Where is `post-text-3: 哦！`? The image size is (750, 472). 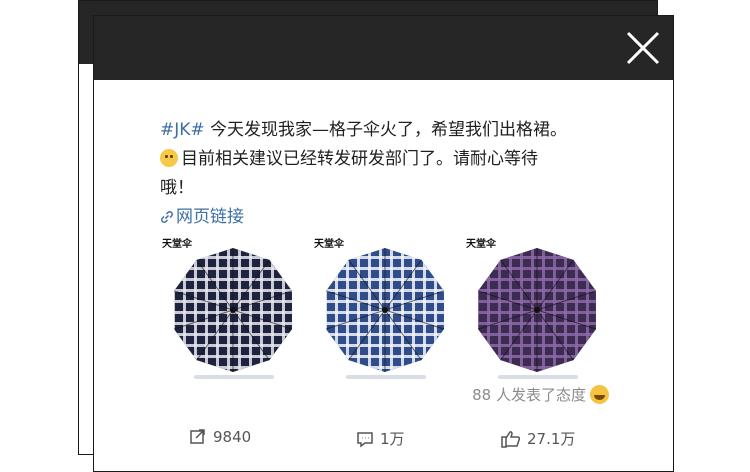
post-text-3: 哦！ is located at coordinates (177, 188).